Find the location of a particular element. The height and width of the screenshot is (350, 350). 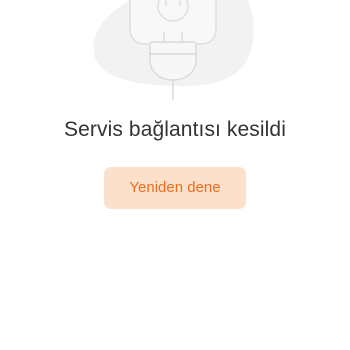

unplugged-power-plug-icon is located at coordinates (173, 50).